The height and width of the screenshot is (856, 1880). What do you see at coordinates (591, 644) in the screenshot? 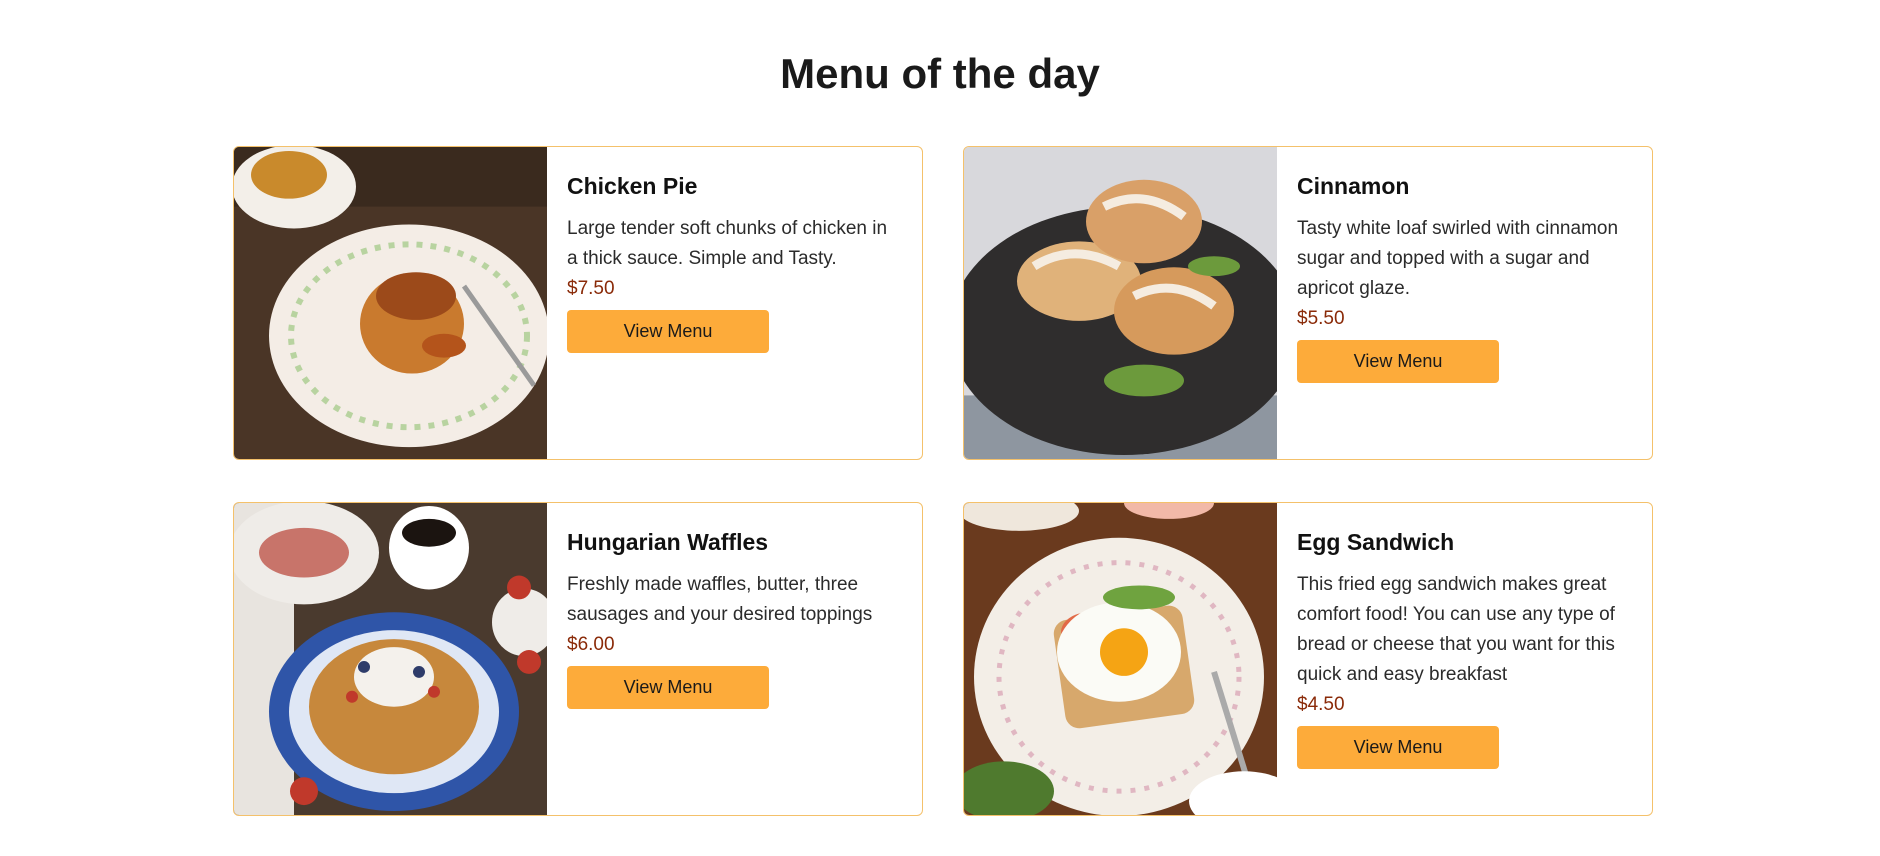
I see `item-price: $6.00` at bounding box center [591, 644].